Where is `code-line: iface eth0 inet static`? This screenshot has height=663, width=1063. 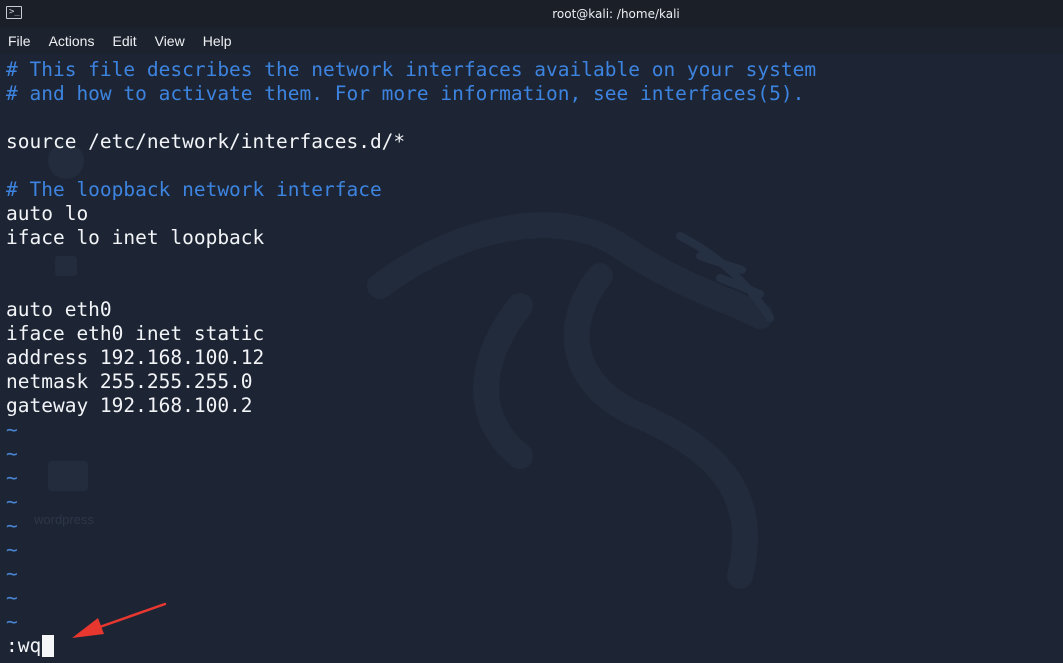
code-line: iface eth0 inet static is located at coordinates (135, 333).